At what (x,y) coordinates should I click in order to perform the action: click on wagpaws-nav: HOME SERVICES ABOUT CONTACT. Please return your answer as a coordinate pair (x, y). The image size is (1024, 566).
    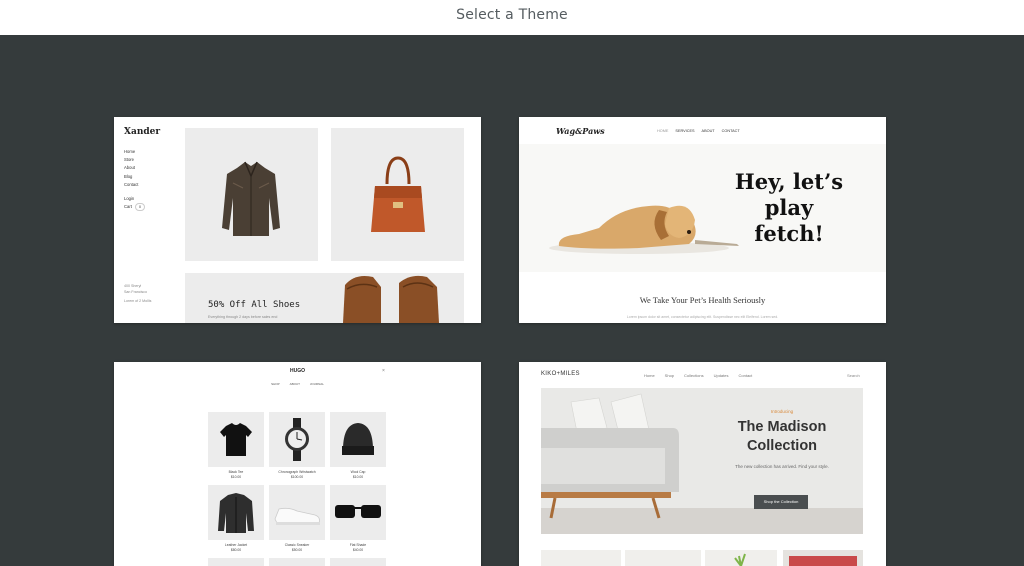
    Looking at the image, I should click on (698, 131).